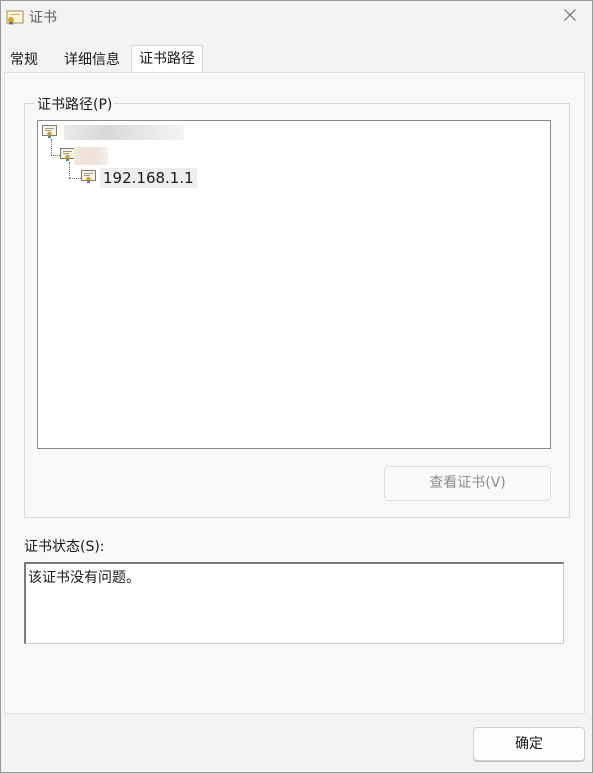  Describe the element at coordinates (91, 156) in the screenshot. I see `tree-node-intermediate-label` at that location.